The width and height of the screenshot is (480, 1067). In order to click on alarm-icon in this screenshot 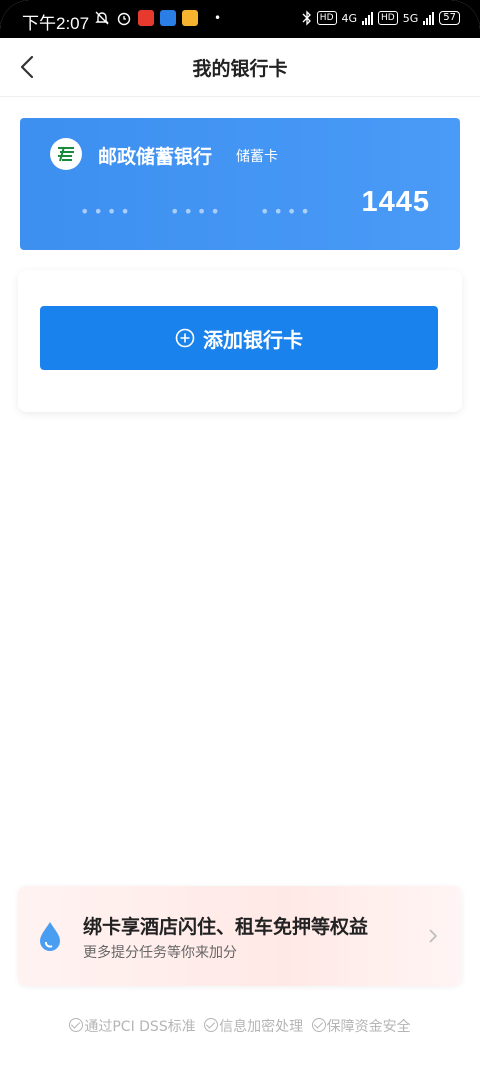, I will do `click(124, 19)`.